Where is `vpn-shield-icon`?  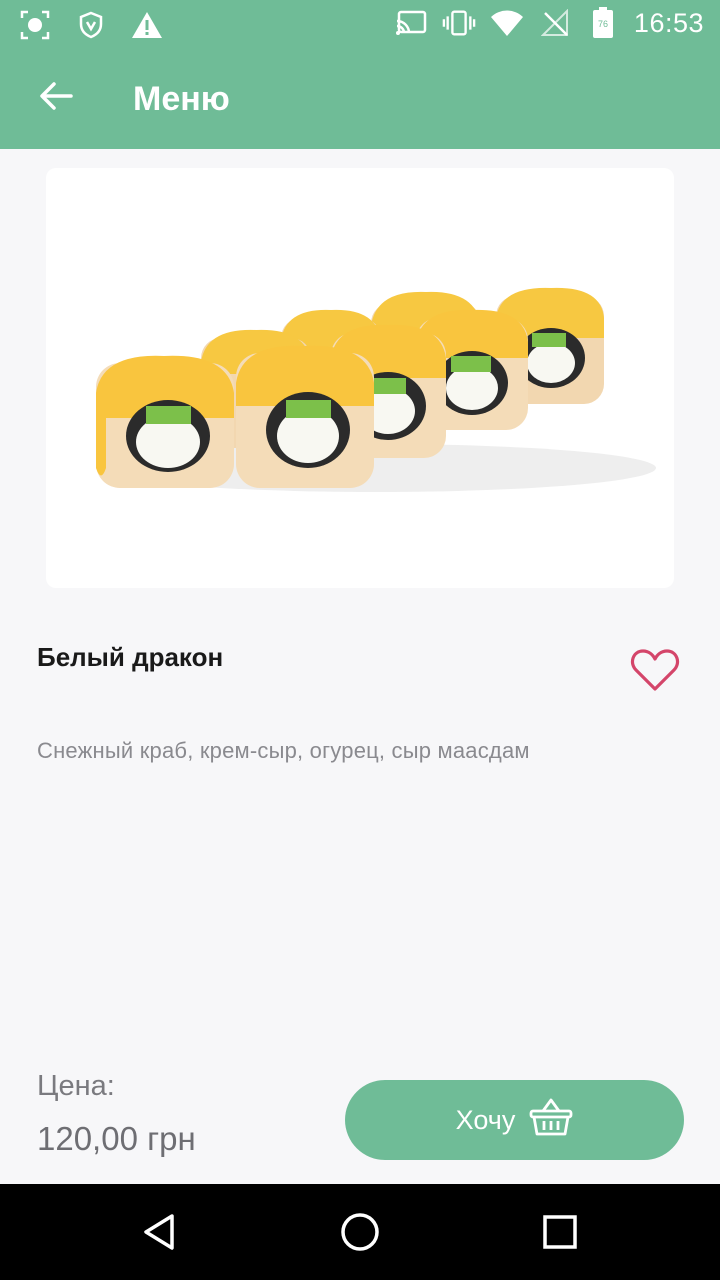
vpn-shield-icon is located at coordinates (91, 25).